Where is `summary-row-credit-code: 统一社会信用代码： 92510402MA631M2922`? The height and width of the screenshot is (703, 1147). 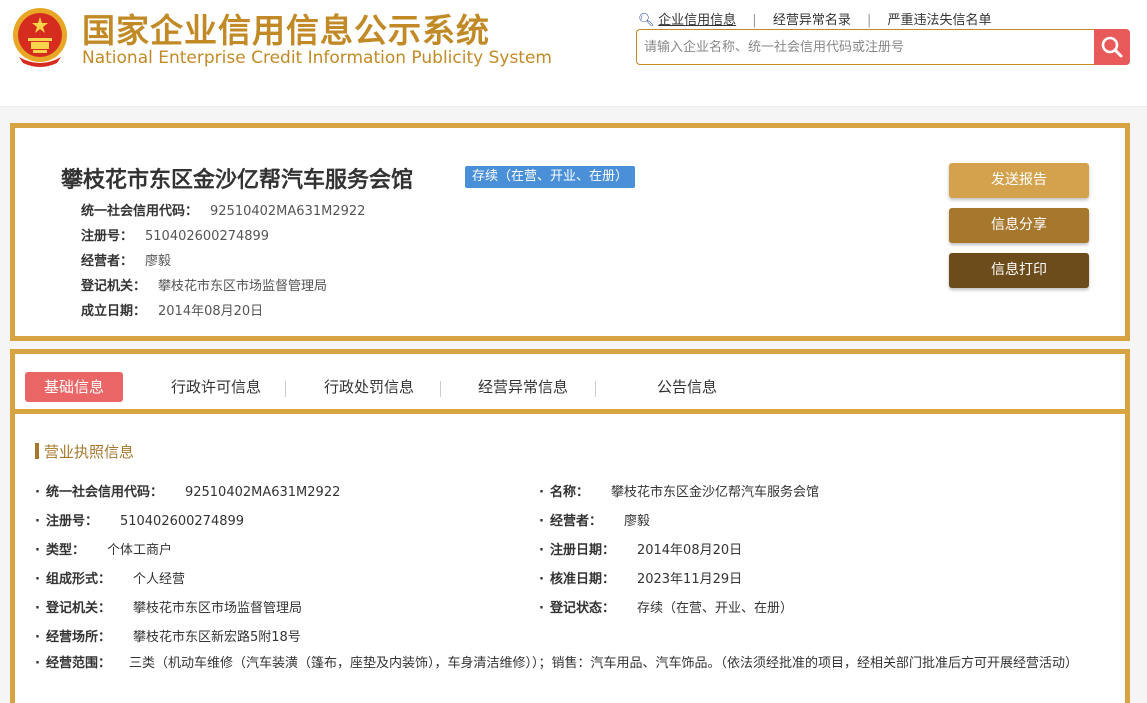 summary-row-credit-code: 统一社会信用代码： 92510402MA631M2922 is located at coordinates (223, 209).